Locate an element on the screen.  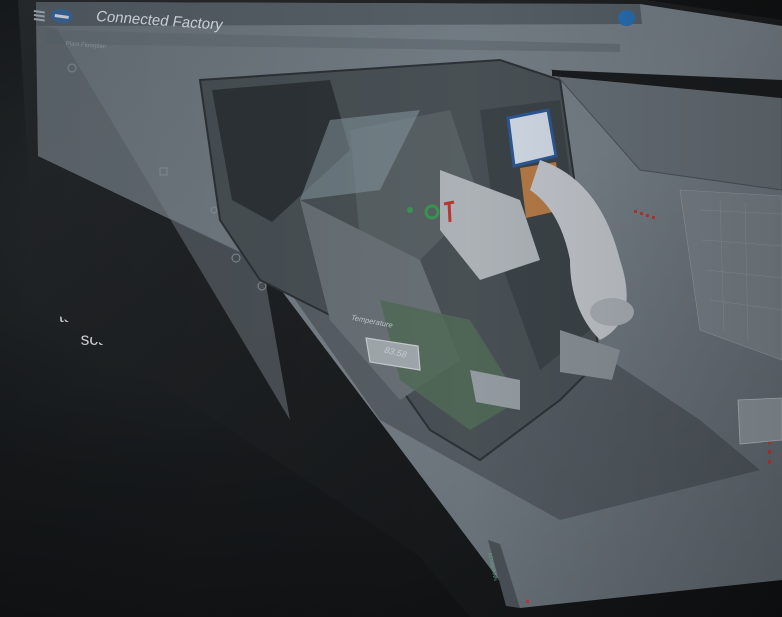
floorplan-room-a is located at coordinates (281, 151).